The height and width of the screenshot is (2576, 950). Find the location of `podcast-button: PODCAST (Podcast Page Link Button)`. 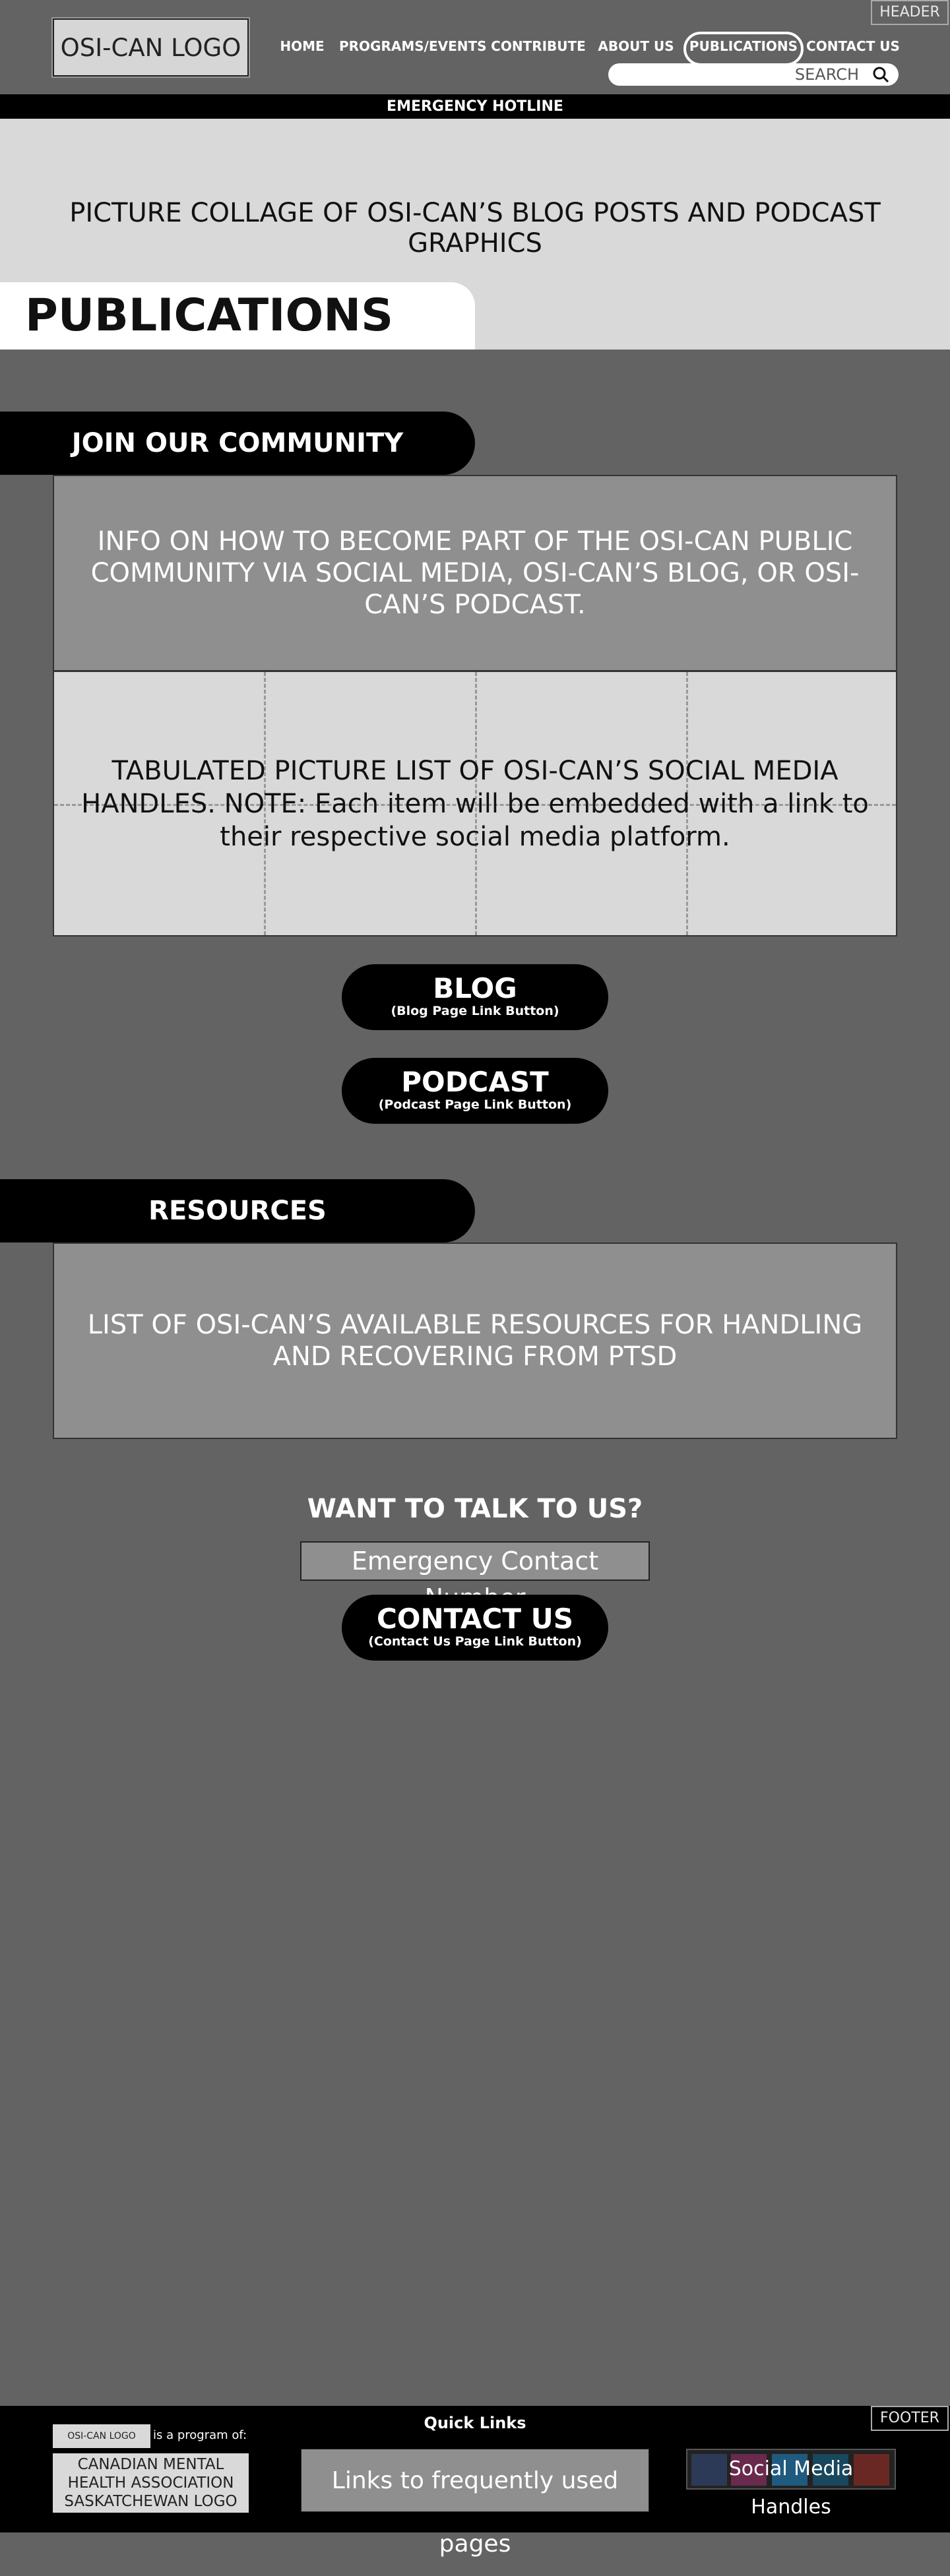

podcast-button: PODCAST (Podcast Page Link Button) is located at coordinates (475, 1091).